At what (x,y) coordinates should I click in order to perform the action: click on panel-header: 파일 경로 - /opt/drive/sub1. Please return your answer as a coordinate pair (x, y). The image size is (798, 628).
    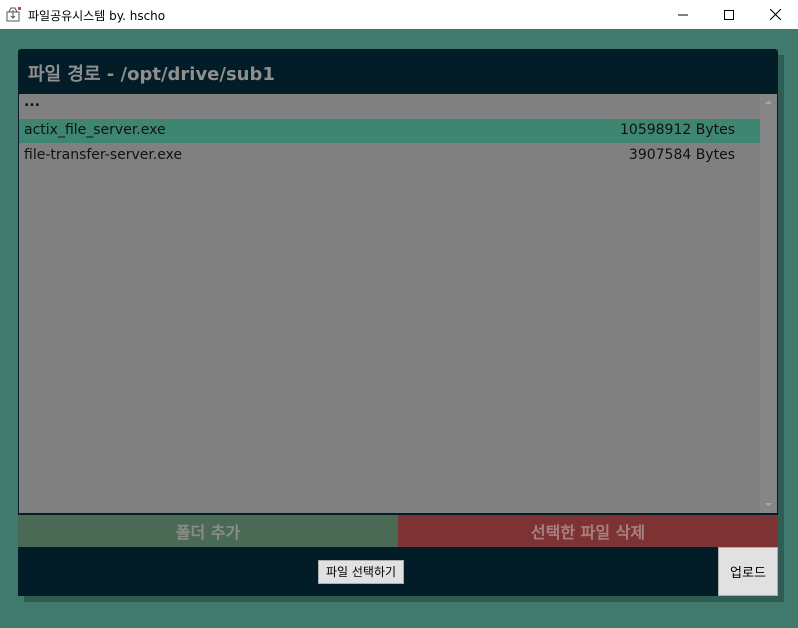
    Looking at the image, I should click on (398, 71).